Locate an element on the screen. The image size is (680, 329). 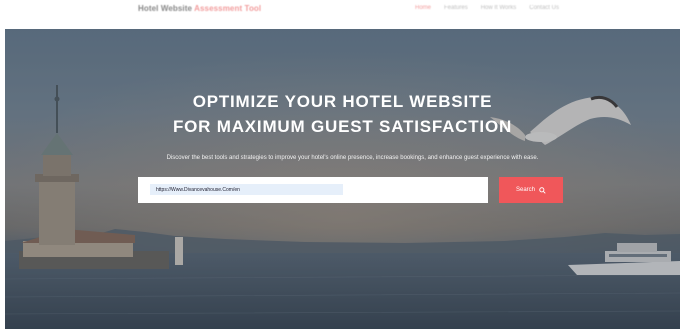
brand-accent: Assessment Tool is located at coordinates (228, 8).